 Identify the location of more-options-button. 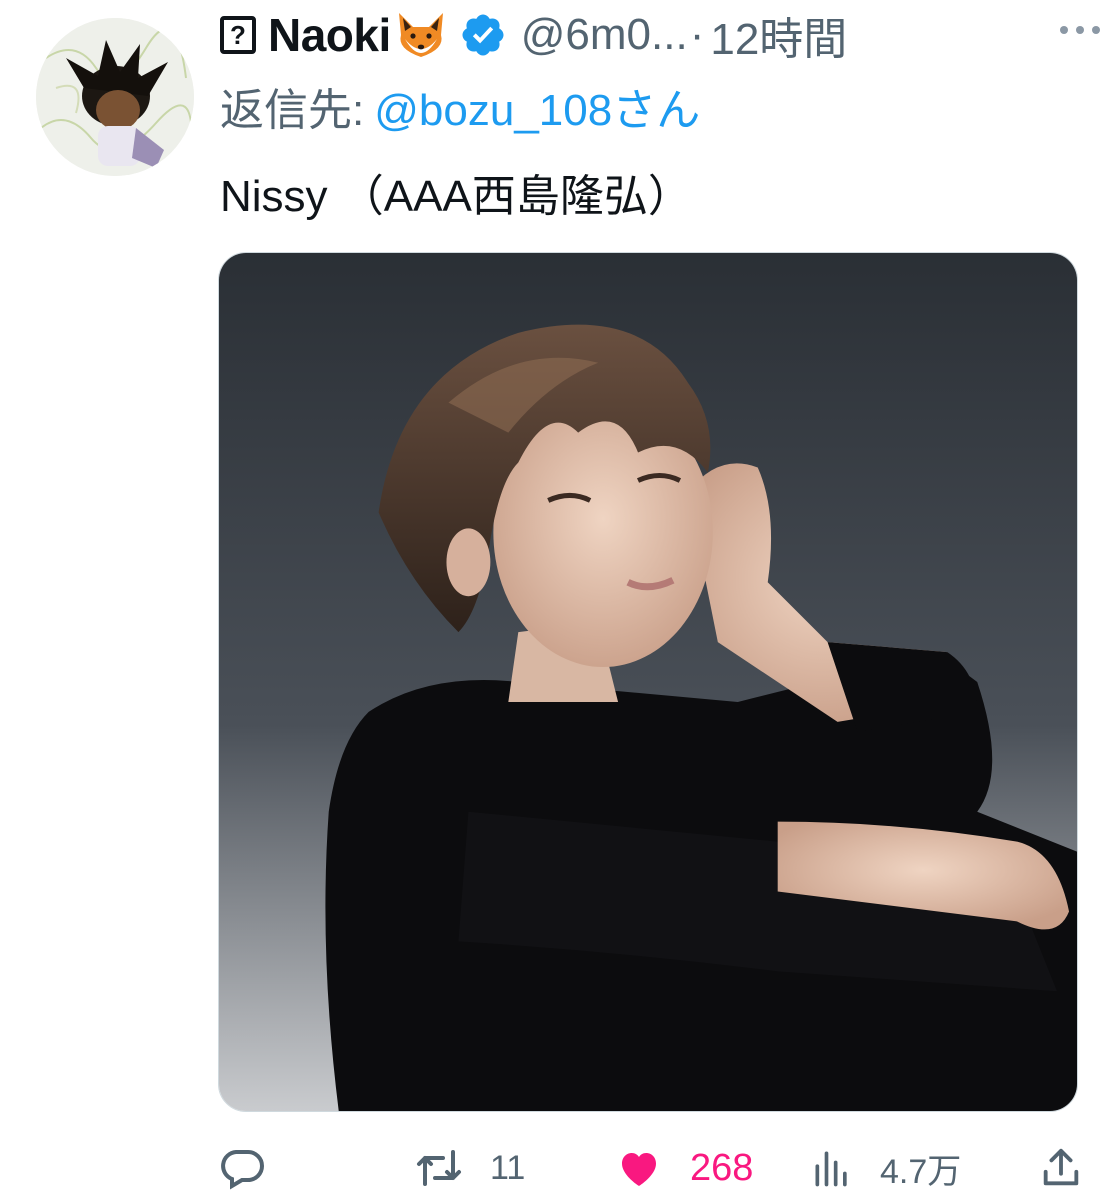
(1080, 30).